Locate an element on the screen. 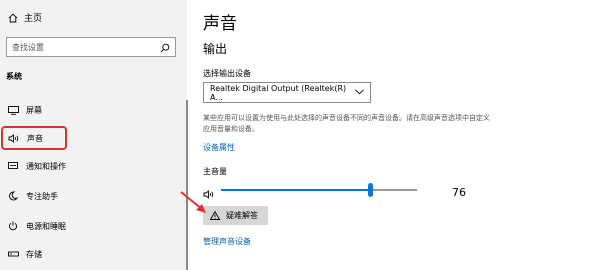  volume-slider is located at coordinates (319, 190).